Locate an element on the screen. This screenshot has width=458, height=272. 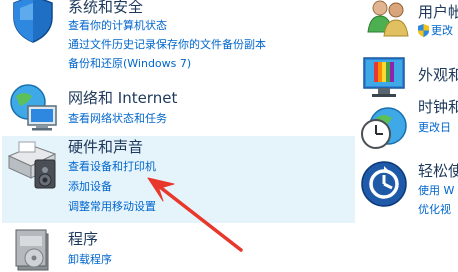
clock-globe-icon is located at coordinates (384, 128).